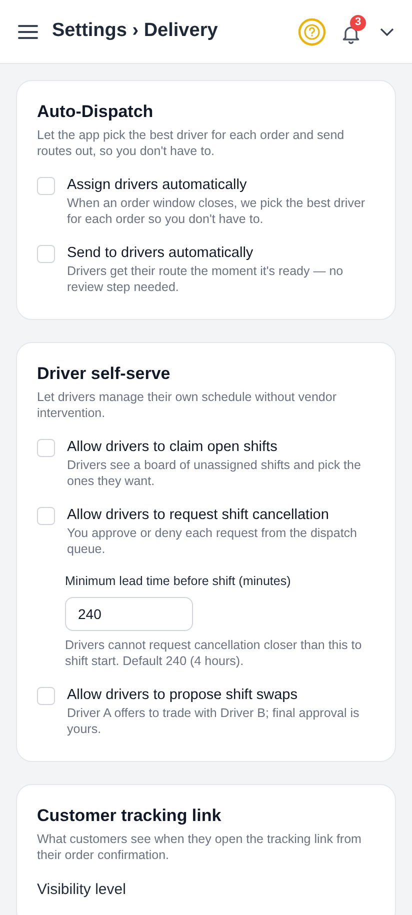 This screenshot has height=915, width=412. I want to click on field-label: Minimum lead time before shift (minutes), so click(178, 581).